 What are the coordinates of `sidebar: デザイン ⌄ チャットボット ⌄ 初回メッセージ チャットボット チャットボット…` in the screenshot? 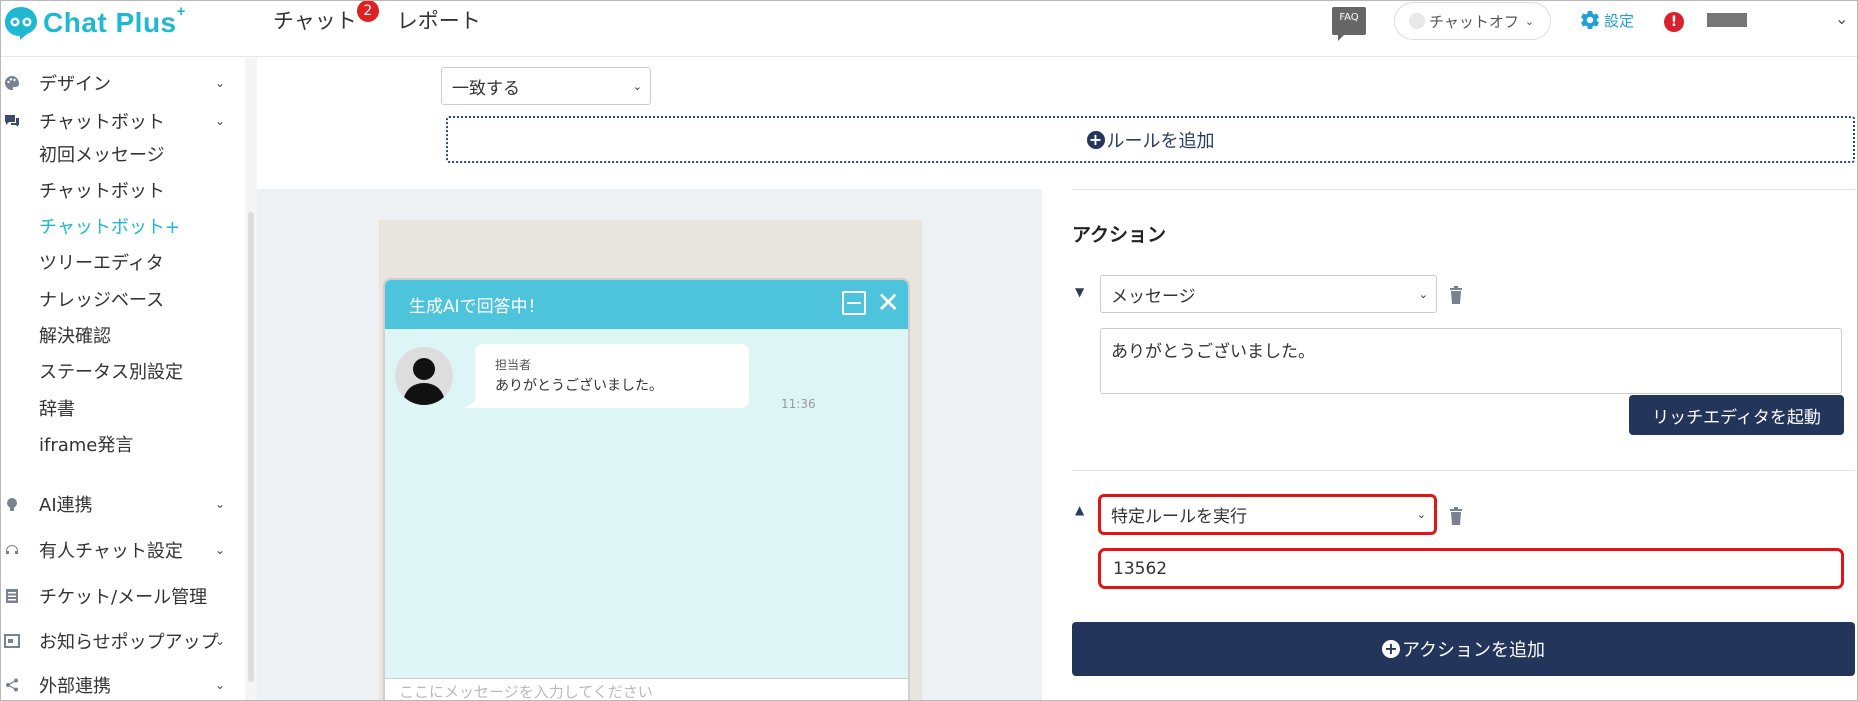 It's located at (119, 379).